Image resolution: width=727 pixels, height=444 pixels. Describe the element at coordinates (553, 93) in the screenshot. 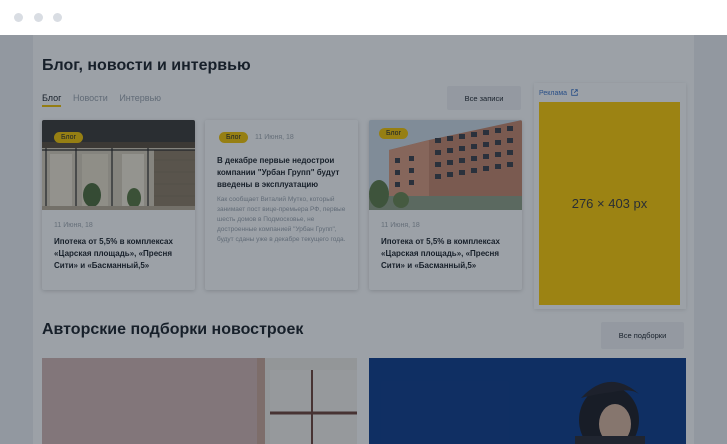

I see `ad-label-text: Реклама` at that location.